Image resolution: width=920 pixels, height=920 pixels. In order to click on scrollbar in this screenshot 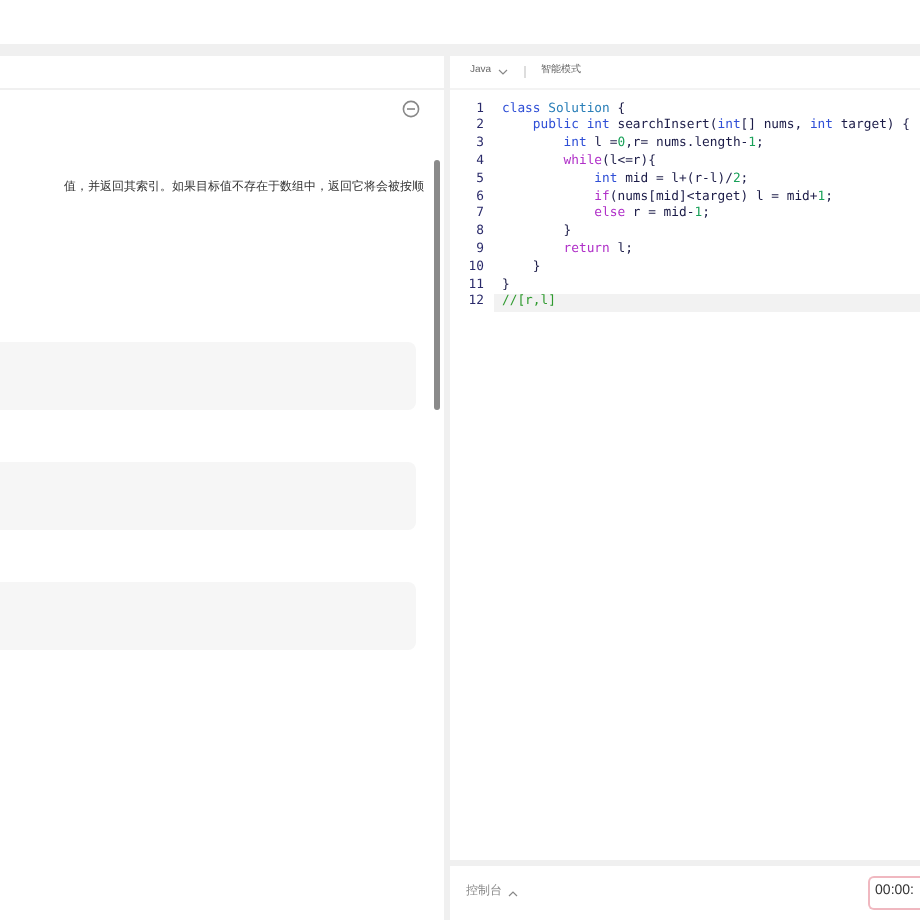, I will do `click(437, 285)`.